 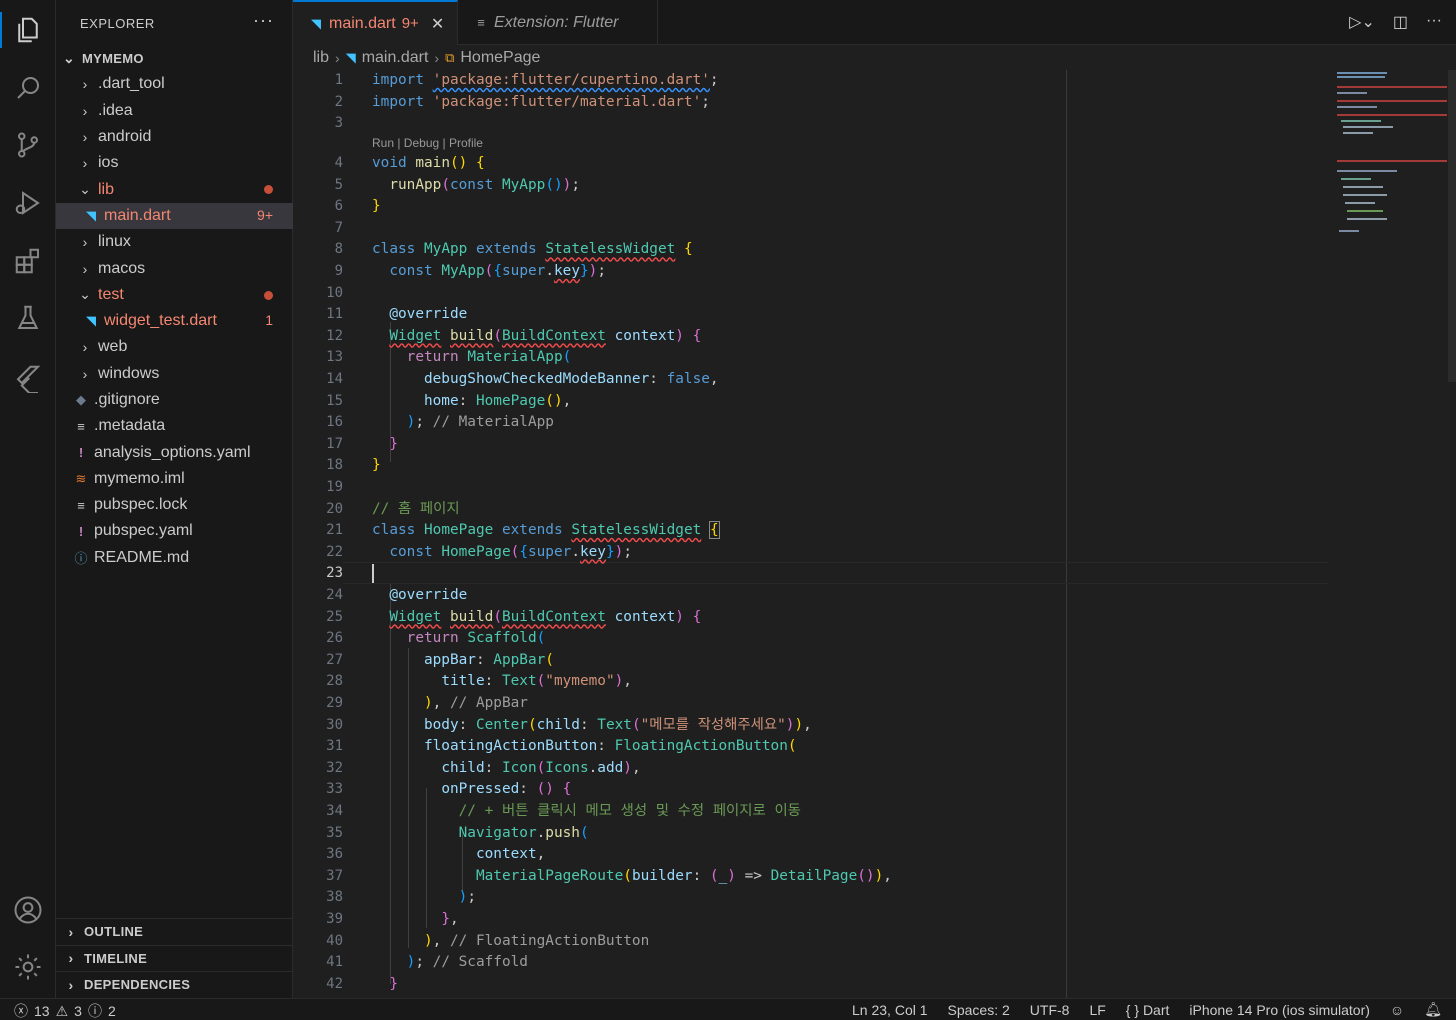 What do you see at coordinates (174, 111) in the screenshot?
I see `tree-item-idea: › .idea` at bounding box center [174, 111].